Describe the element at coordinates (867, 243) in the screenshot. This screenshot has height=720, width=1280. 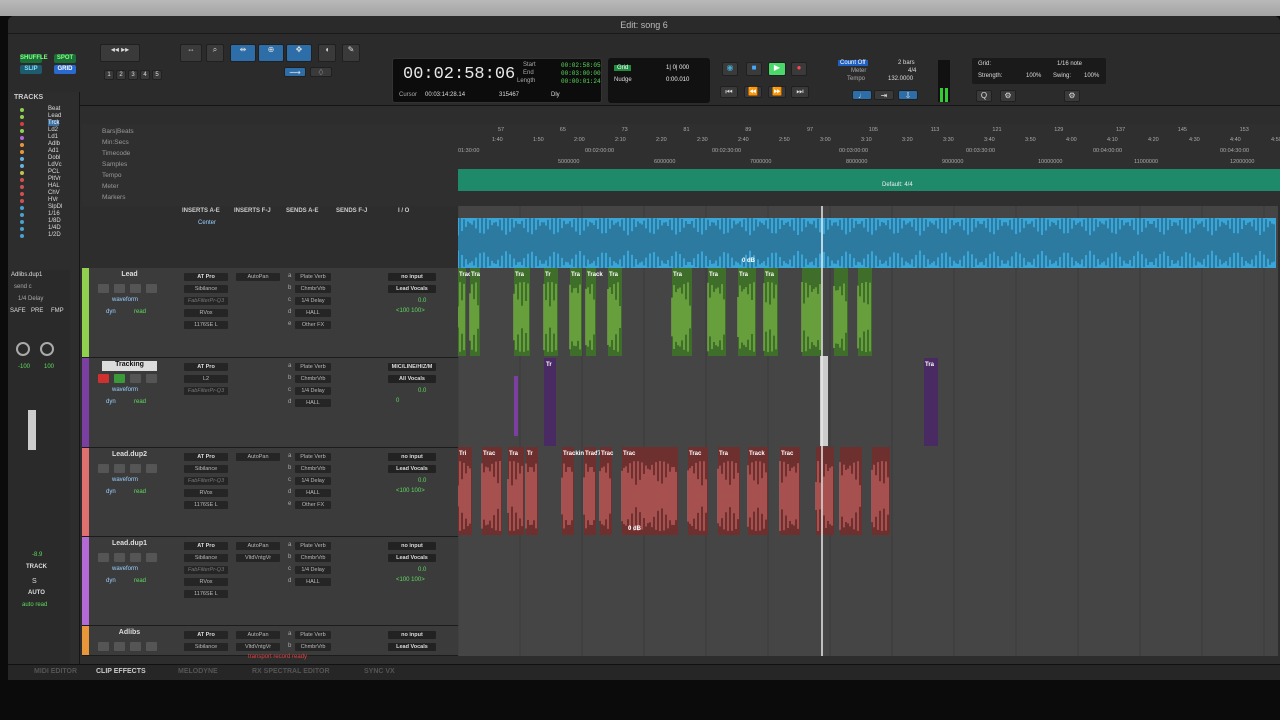
I see `top-track-clip` at that location.